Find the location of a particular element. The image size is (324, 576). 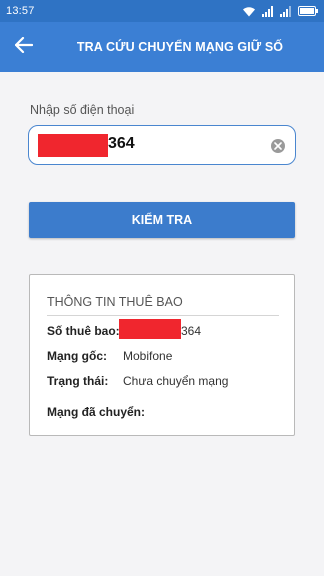

status-bar: 13:57 is located at coordinates (162, 11).